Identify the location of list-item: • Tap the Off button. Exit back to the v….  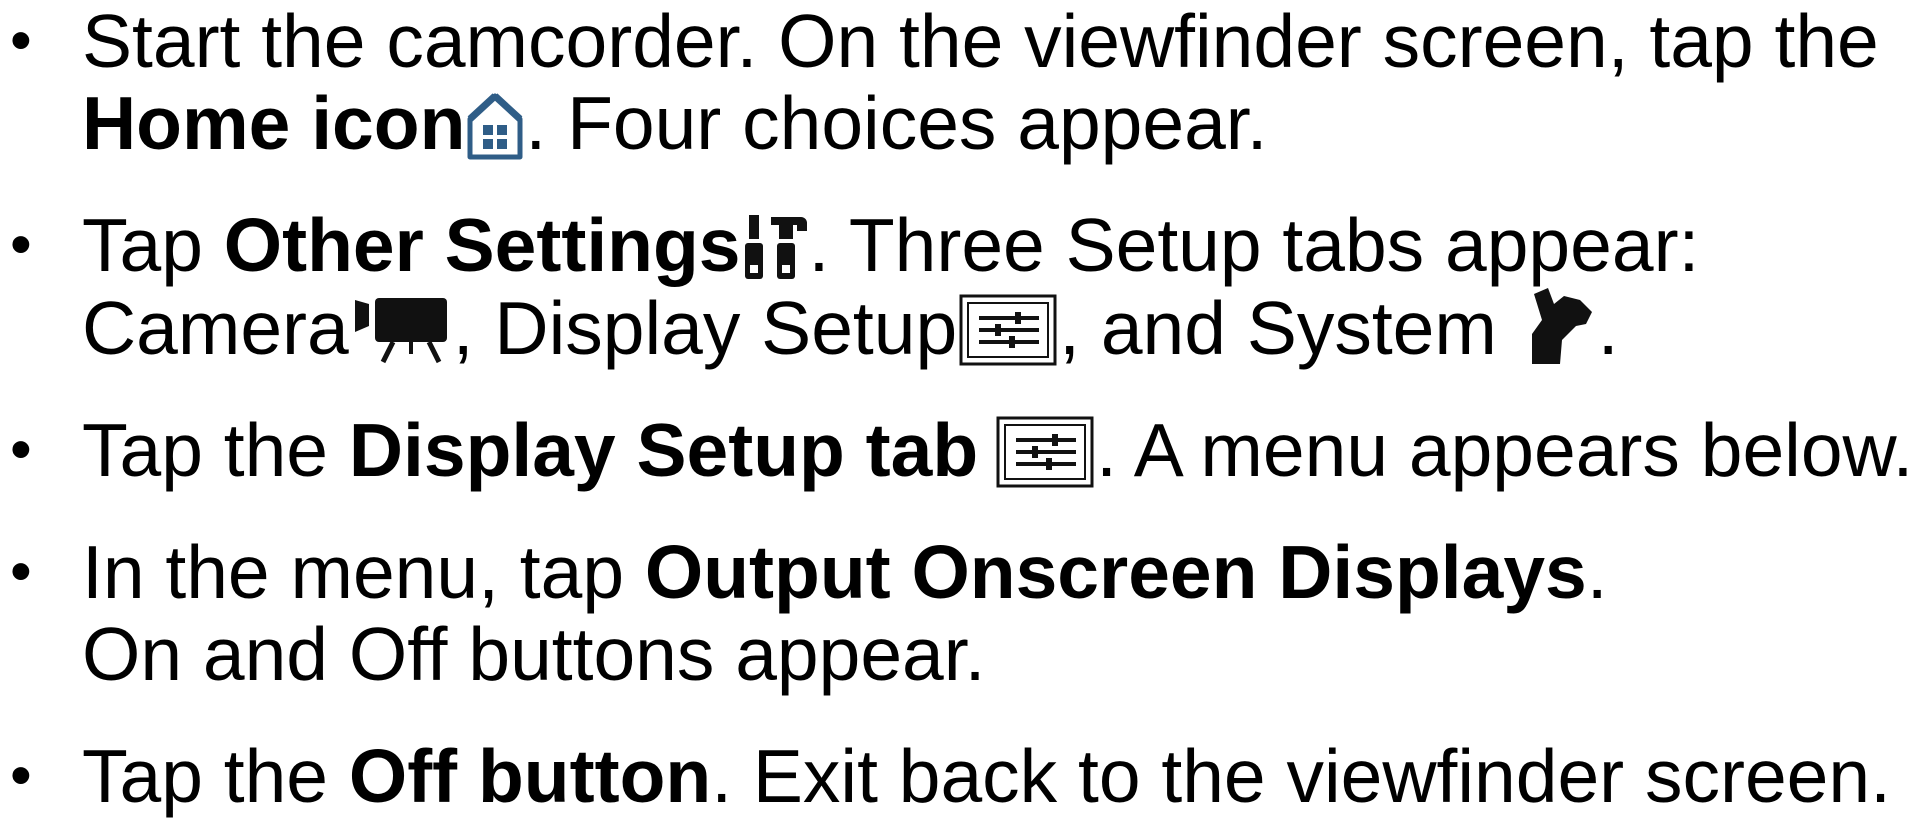
(966, 776).